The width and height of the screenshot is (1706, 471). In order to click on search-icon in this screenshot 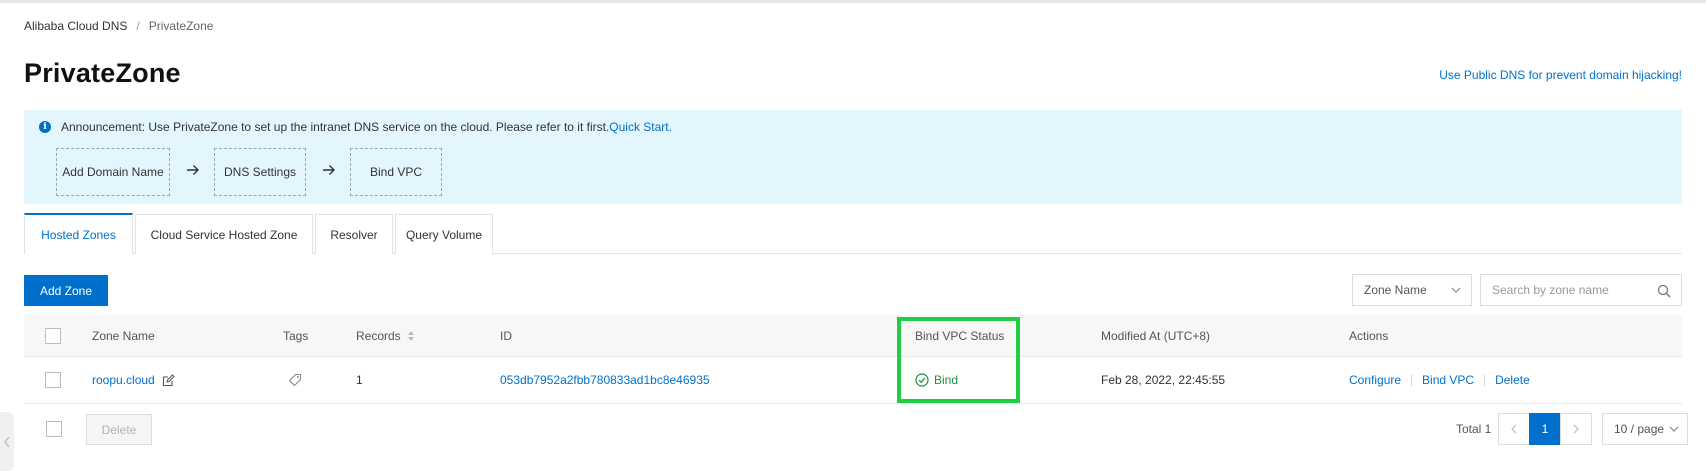, I will do `click(1664, 291)`.